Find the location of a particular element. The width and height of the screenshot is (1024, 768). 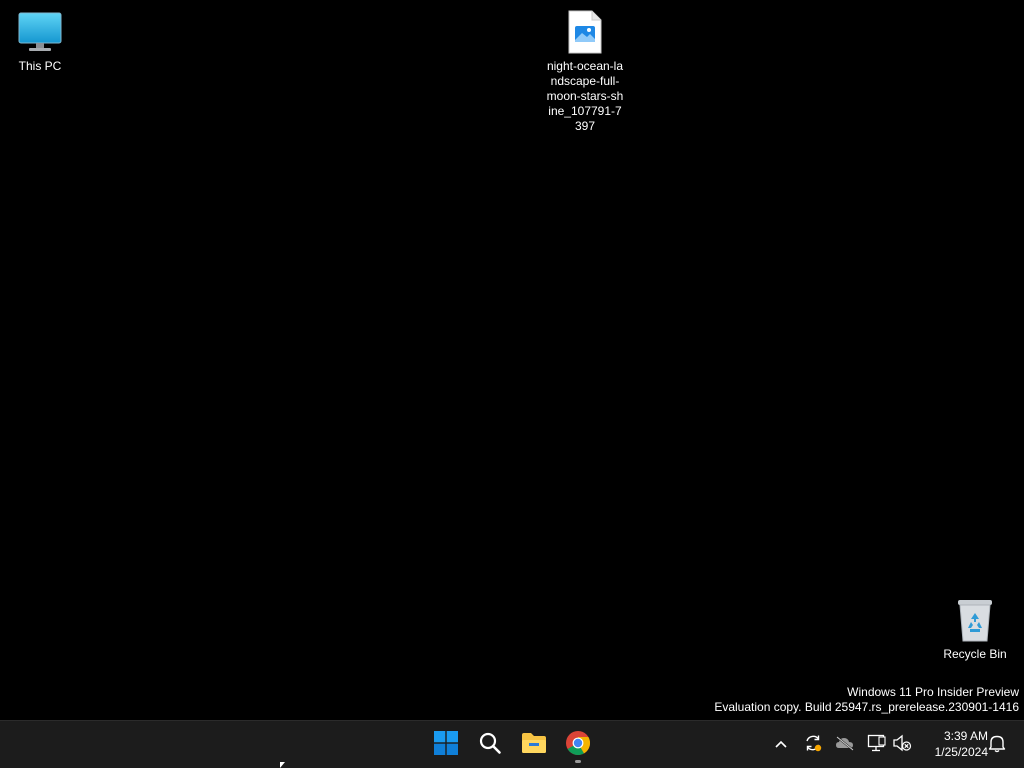

desktop-icon-recycle-bin: Recycle Bin is located at coordinates (975, 629).